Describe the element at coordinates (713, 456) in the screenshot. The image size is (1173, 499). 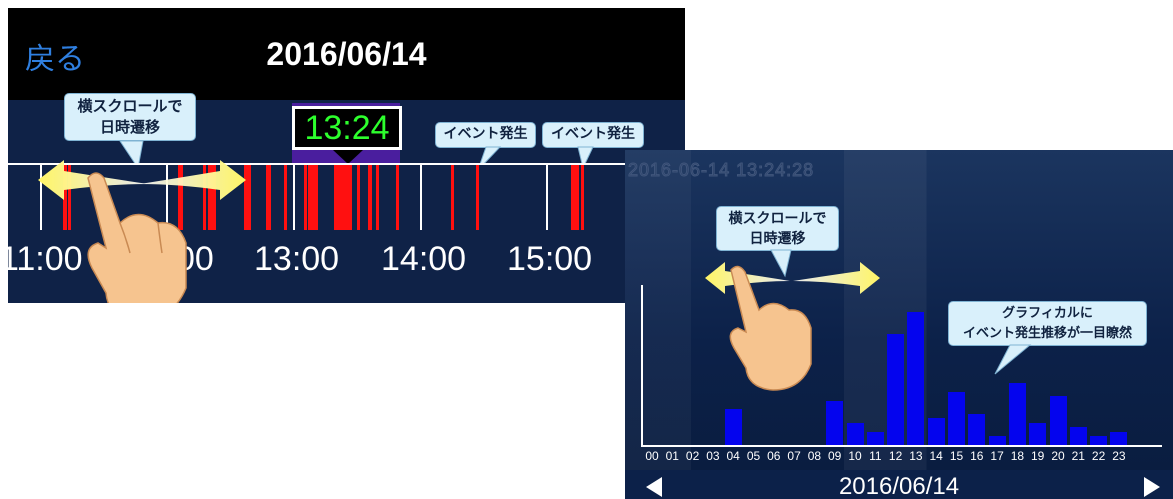
I see `hour-tick-label: 03` at that location.